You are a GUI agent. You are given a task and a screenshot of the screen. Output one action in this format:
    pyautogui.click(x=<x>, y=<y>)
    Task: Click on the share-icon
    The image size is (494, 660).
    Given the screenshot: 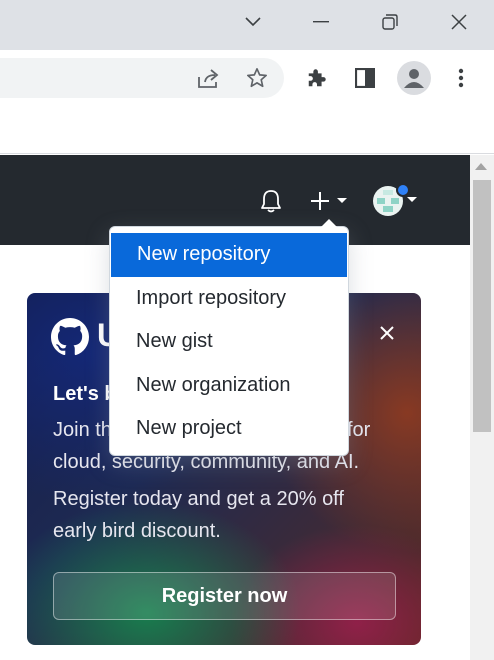 What is the action you would take?
    pyautogui.click(x=208, y=78)
    